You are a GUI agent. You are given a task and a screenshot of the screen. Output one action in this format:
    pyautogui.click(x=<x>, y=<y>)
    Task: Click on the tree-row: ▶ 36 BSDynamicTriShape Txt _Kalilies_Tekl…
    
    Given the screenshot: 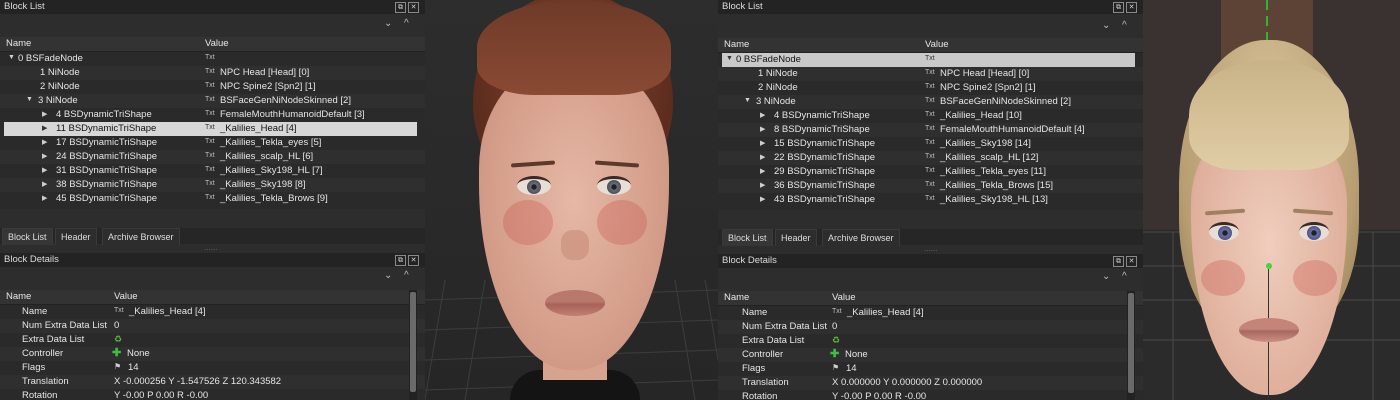 What is the action you would take?
    pyautogui.click(x=930, y=186)
    